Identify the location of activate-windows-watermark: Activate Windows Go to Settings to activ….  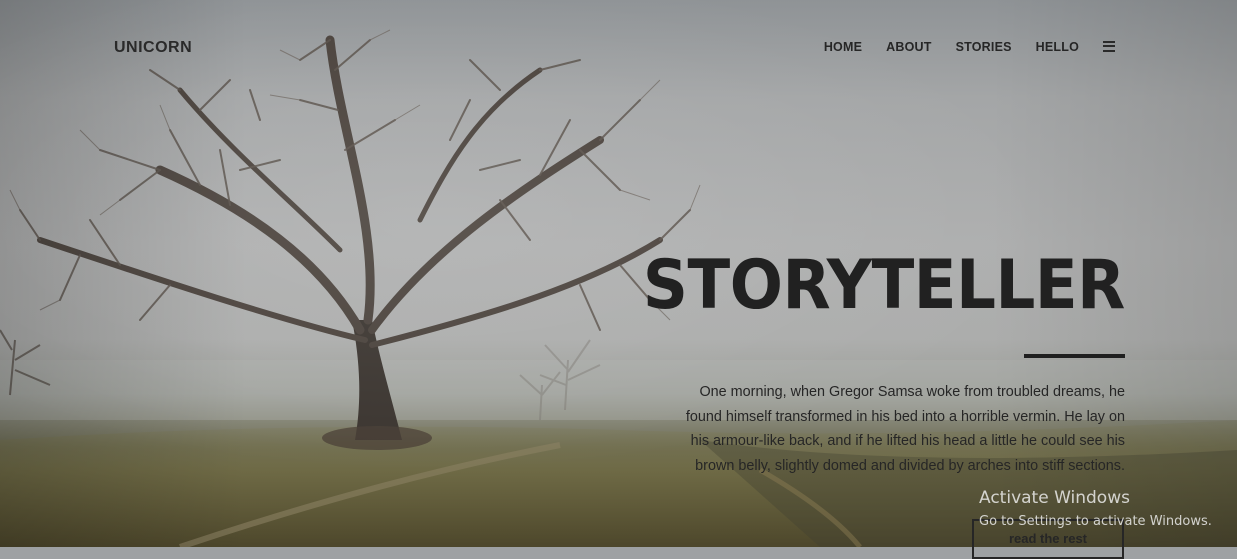
(1095, 509).